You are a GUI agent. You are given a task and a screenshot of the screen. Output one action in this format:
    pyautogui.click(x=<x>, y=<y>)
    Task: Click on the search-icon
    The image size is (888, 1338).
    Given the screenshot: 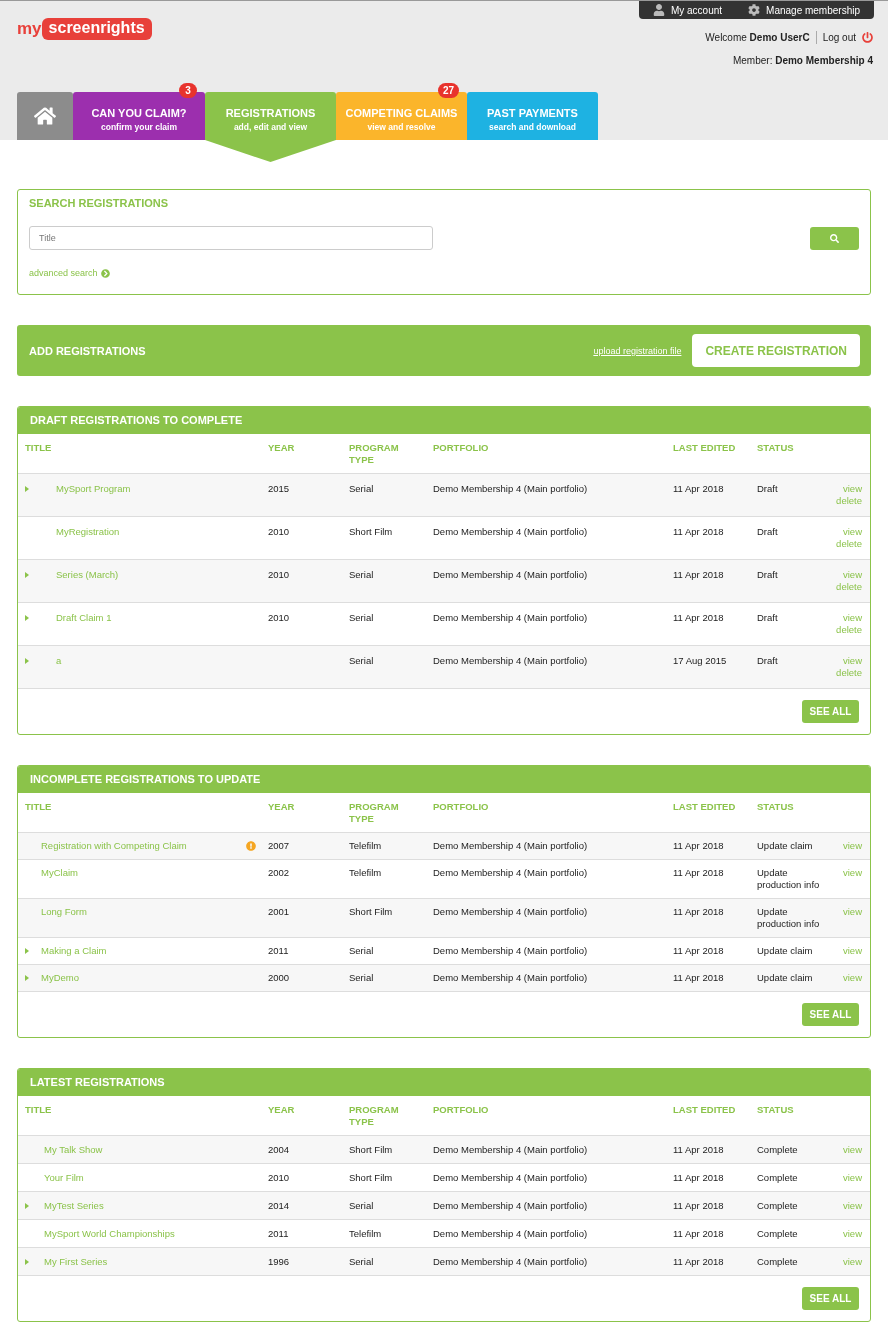 What is the action you would take?
    pyautogui.click(x=834, y=238)
    